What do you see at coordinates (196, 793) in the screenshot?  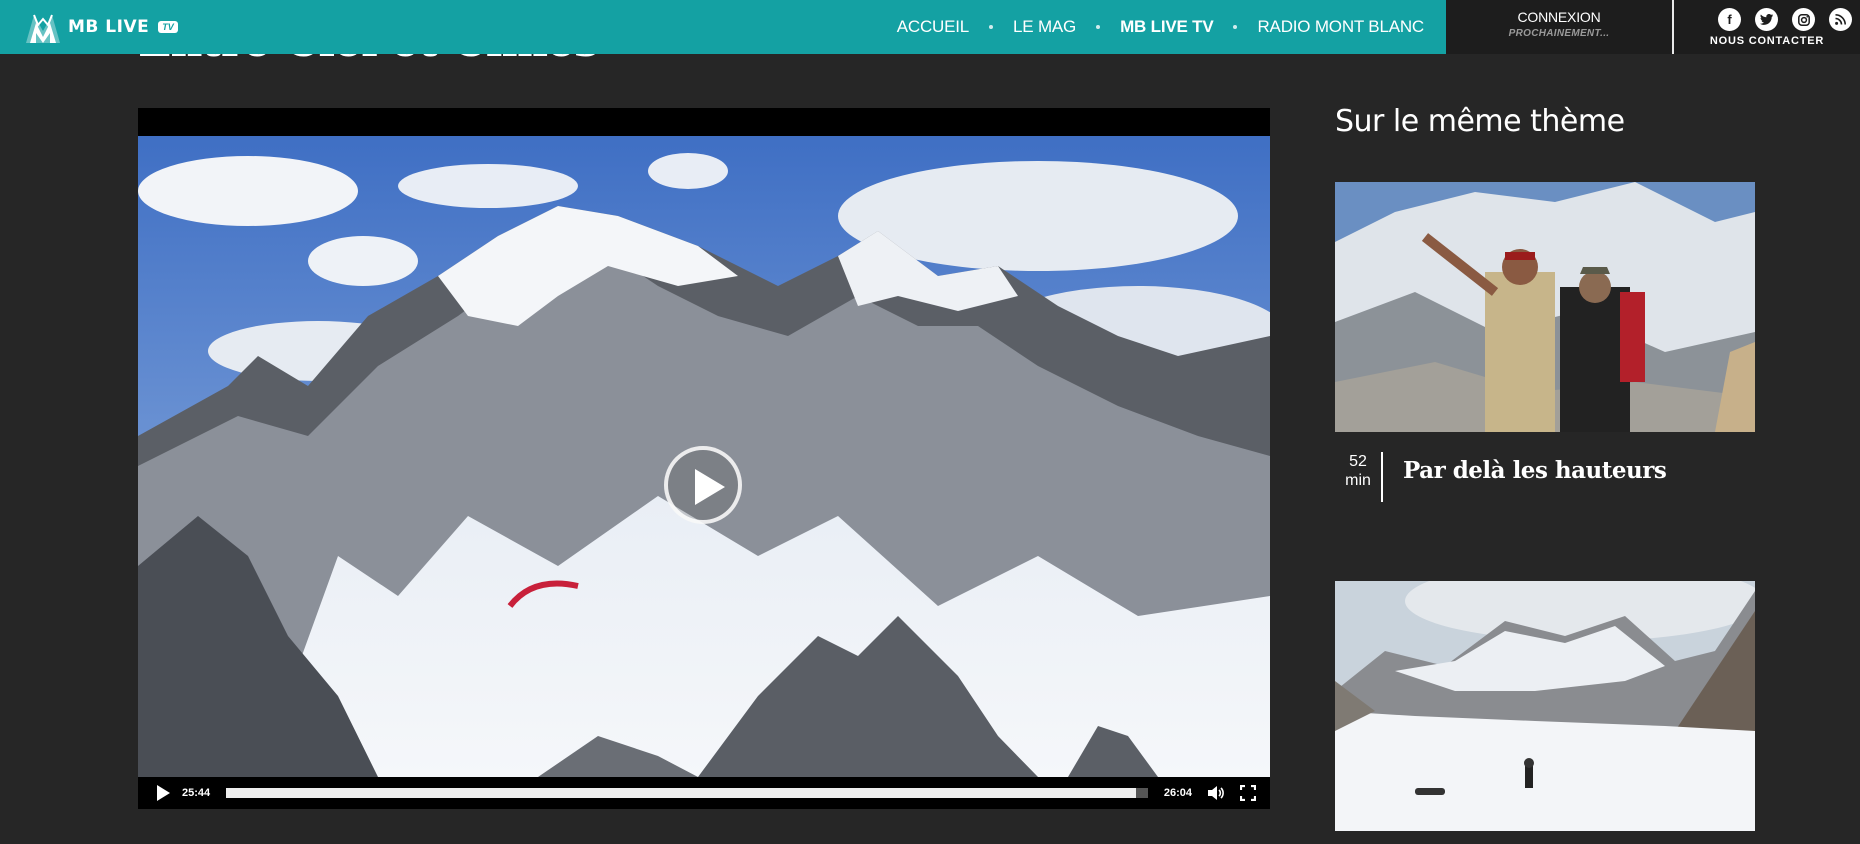 I see `current-time: 25:44` at bounding box center [196, 793].